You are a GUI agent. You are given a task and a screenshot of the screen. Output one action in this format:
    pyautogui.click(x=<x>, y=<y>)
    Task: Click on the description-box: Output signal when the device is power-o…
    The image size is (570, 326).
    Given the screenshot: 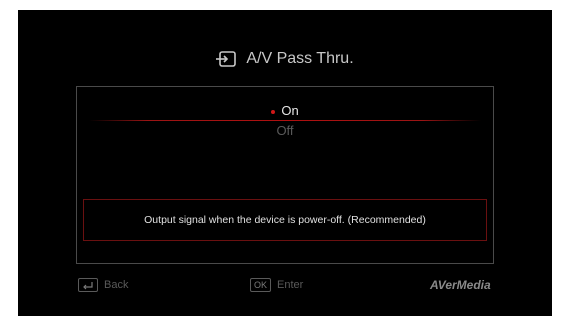 What is the action you would take?
    pyautogui.click(x=285, y=220)
    